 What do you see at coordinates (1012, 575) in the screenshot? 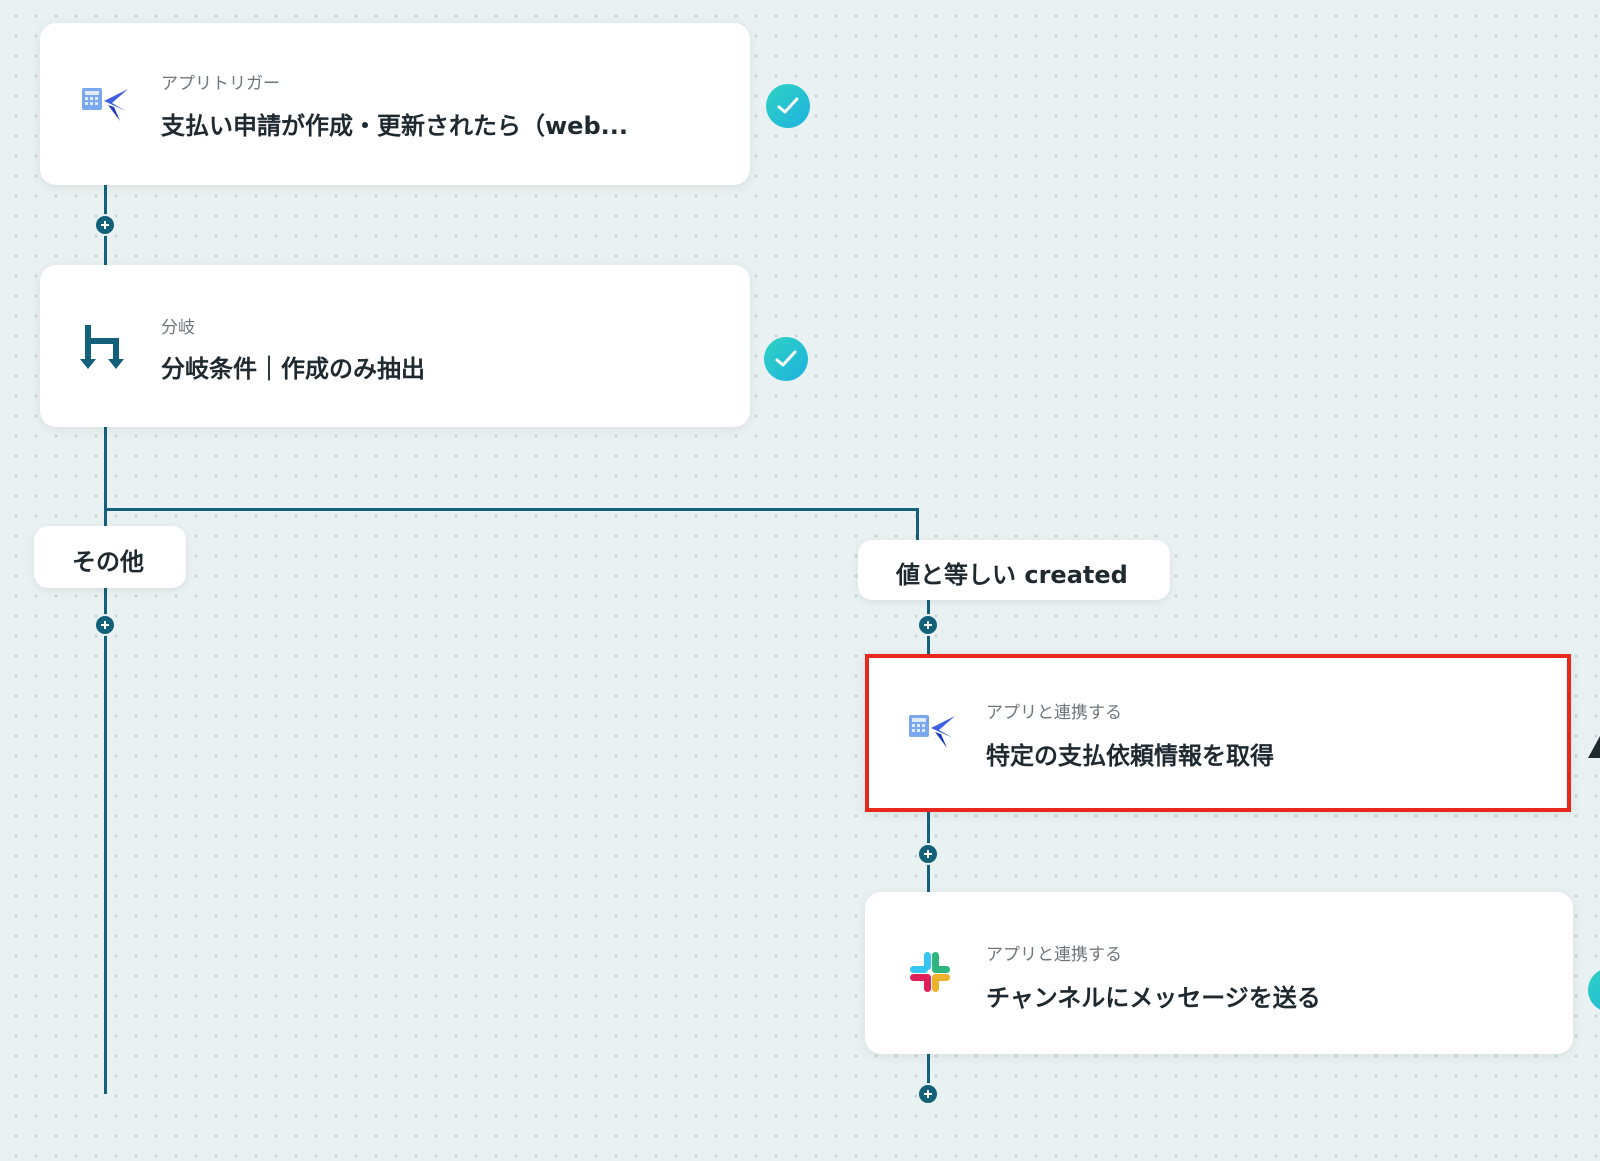
I see `branch-label-equals-text: 値と等しい created` at bounding box center [1012, 575].